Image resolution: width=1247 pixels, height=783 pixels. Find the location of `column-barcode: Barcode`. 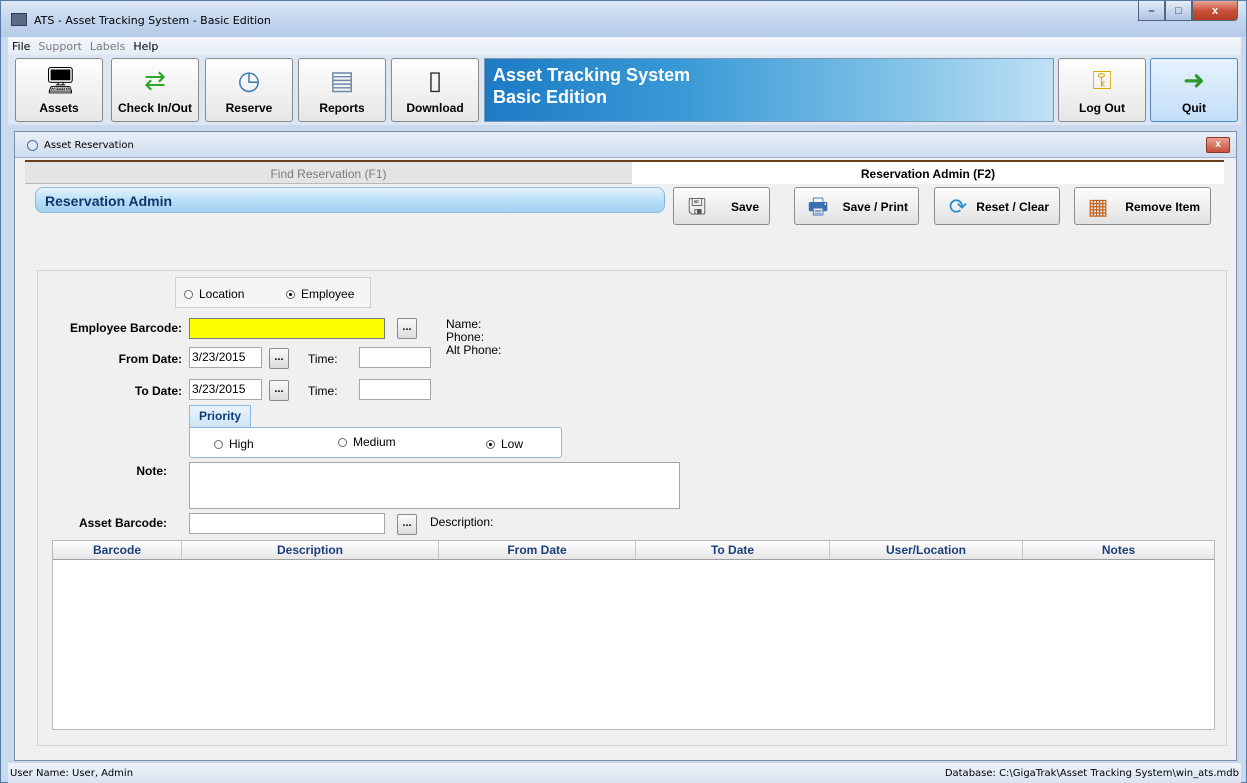

column-barcode: Barcode is located at coordinates (117, 550).